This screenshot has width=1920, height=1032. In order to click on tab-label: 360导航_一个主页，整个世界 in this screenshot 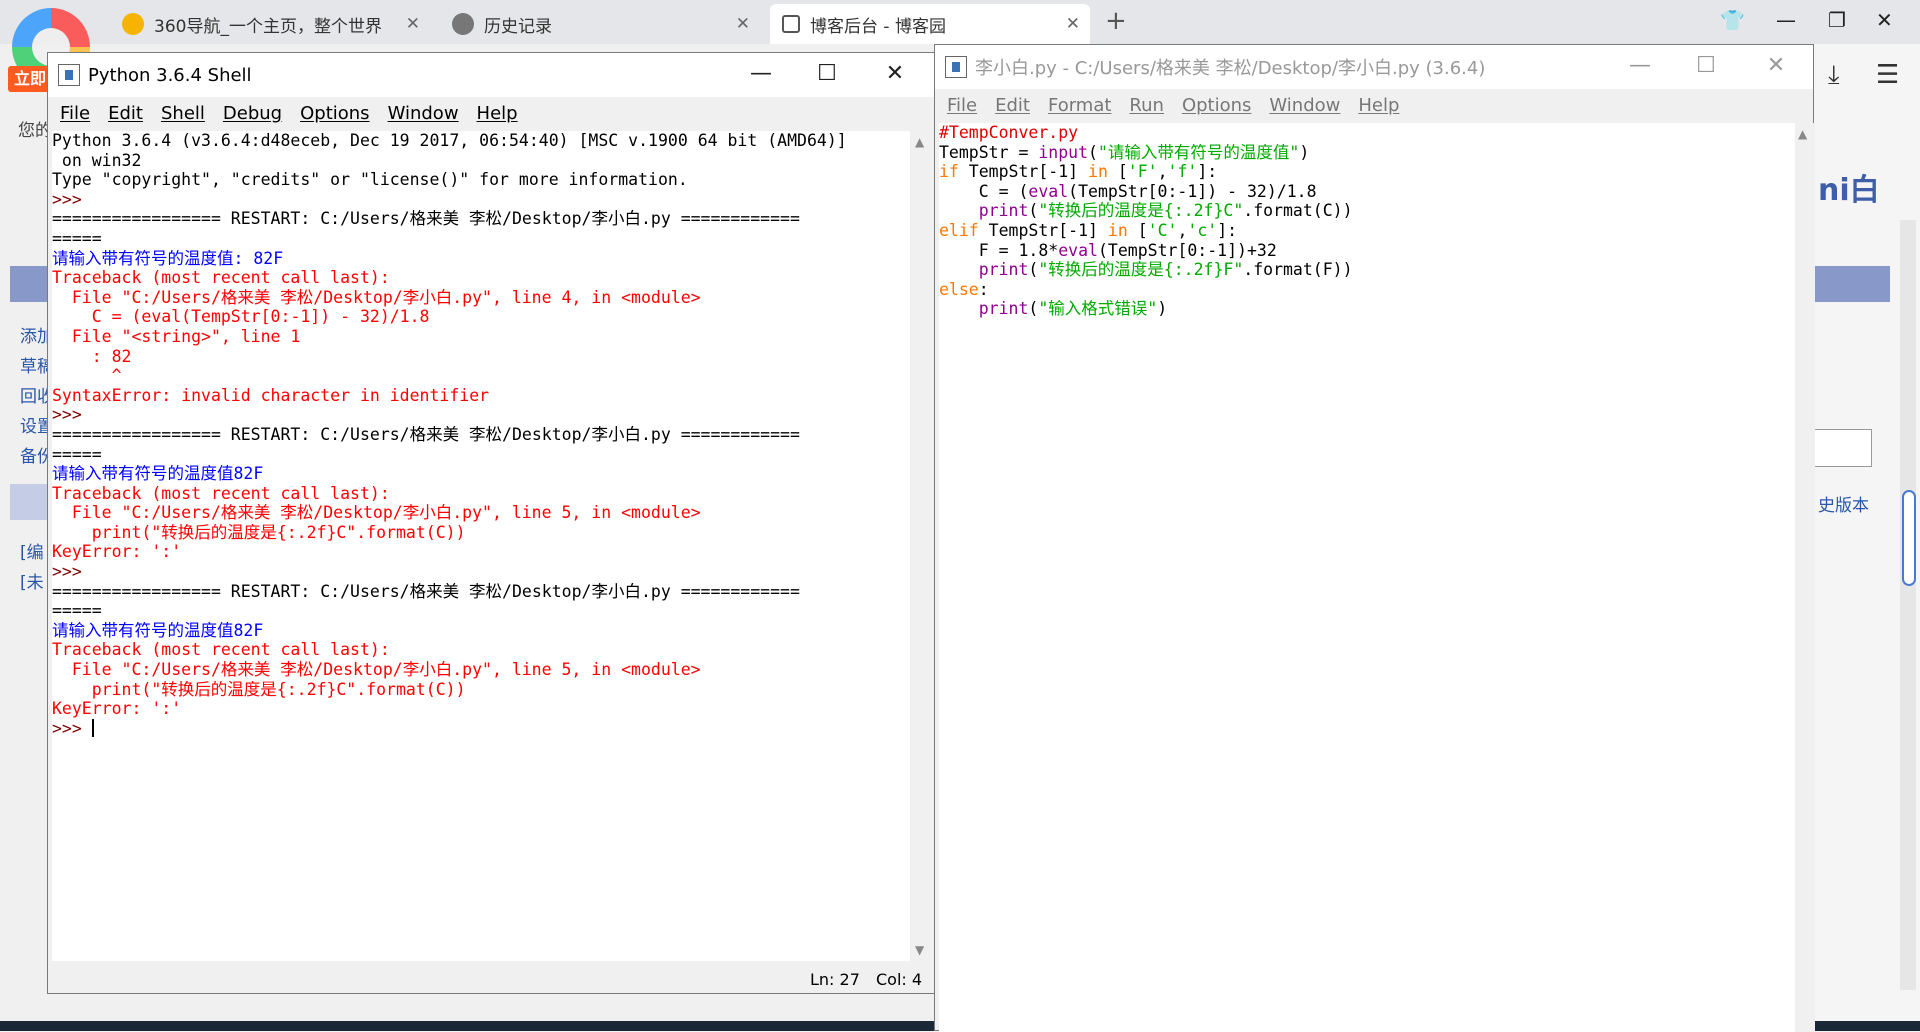, I will do `click(268, 26)`.